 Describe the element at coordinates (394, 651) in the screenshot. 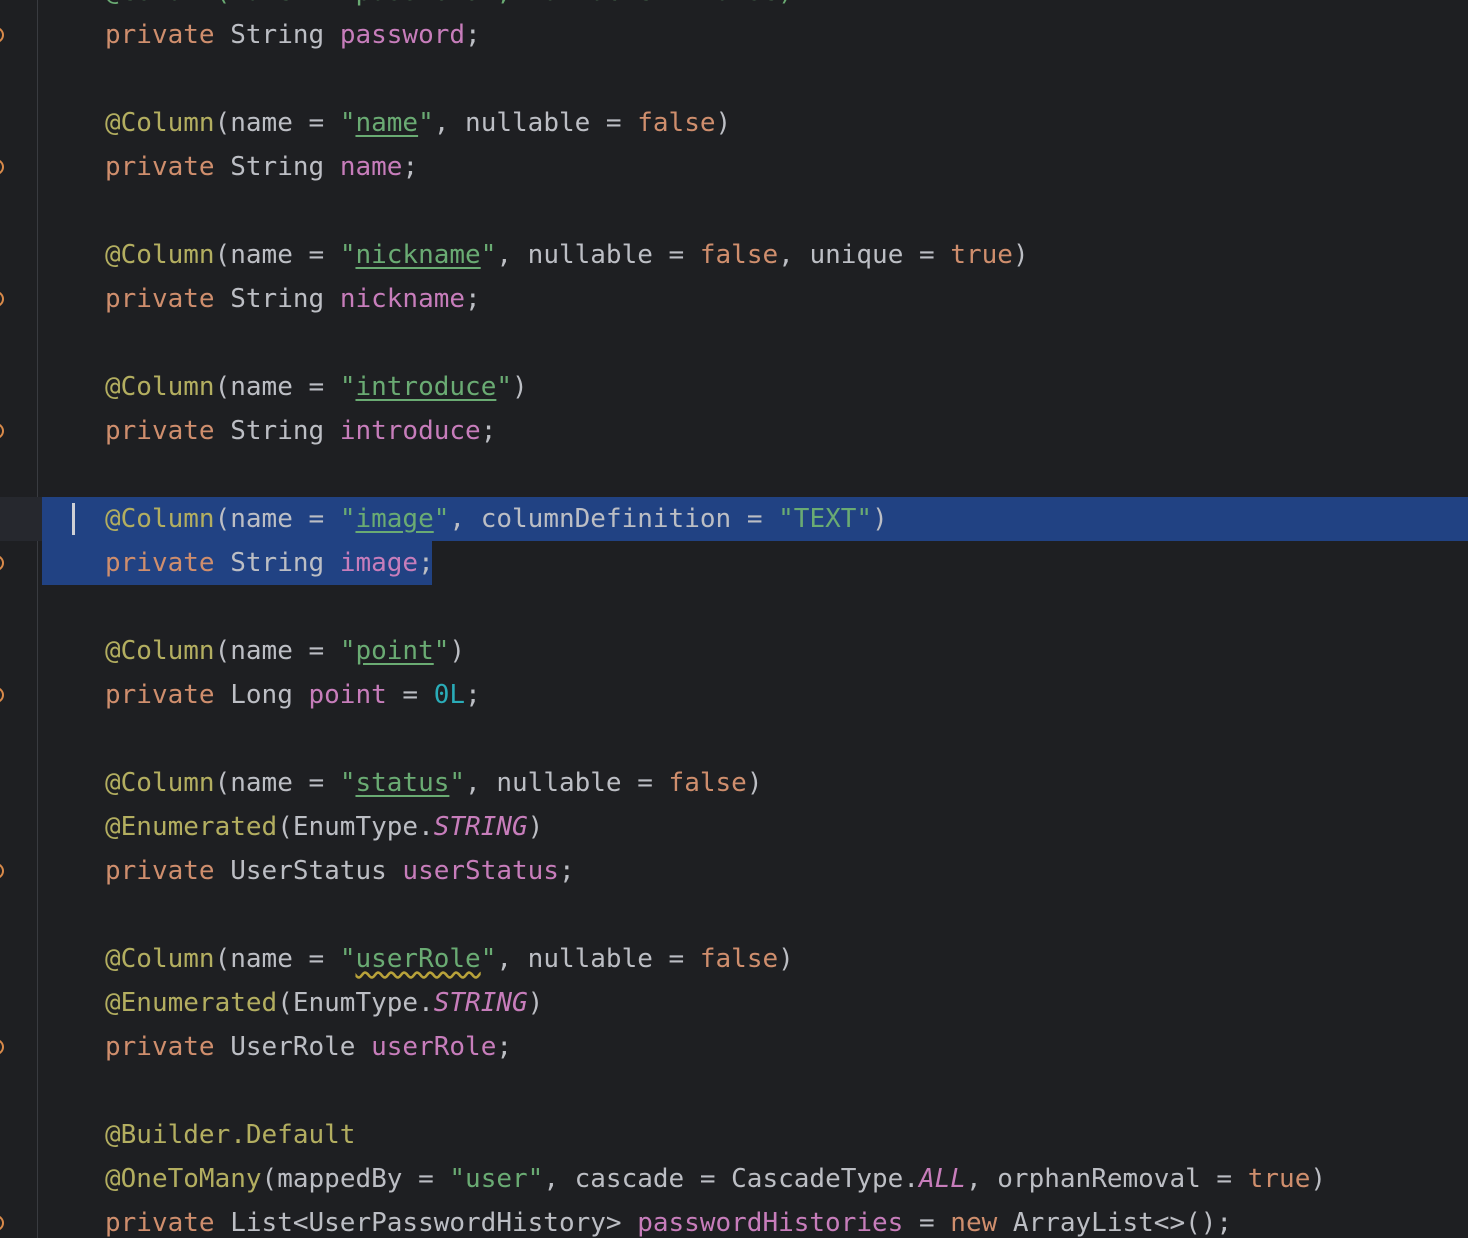

I see `code-token: point` at that location.